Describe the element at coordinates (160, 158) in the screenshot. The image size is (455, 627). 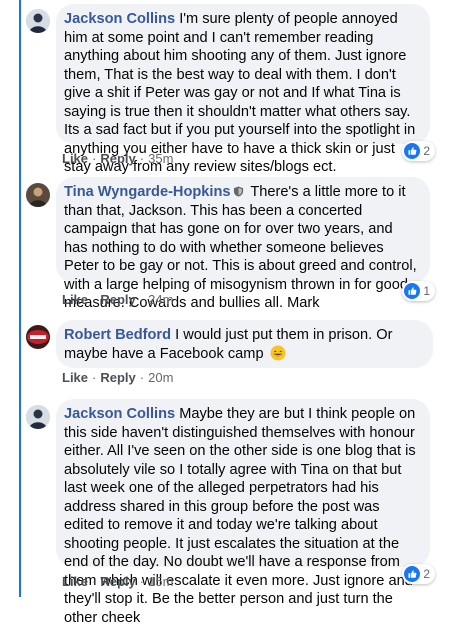
I see `timestamp: 35m` at that location.